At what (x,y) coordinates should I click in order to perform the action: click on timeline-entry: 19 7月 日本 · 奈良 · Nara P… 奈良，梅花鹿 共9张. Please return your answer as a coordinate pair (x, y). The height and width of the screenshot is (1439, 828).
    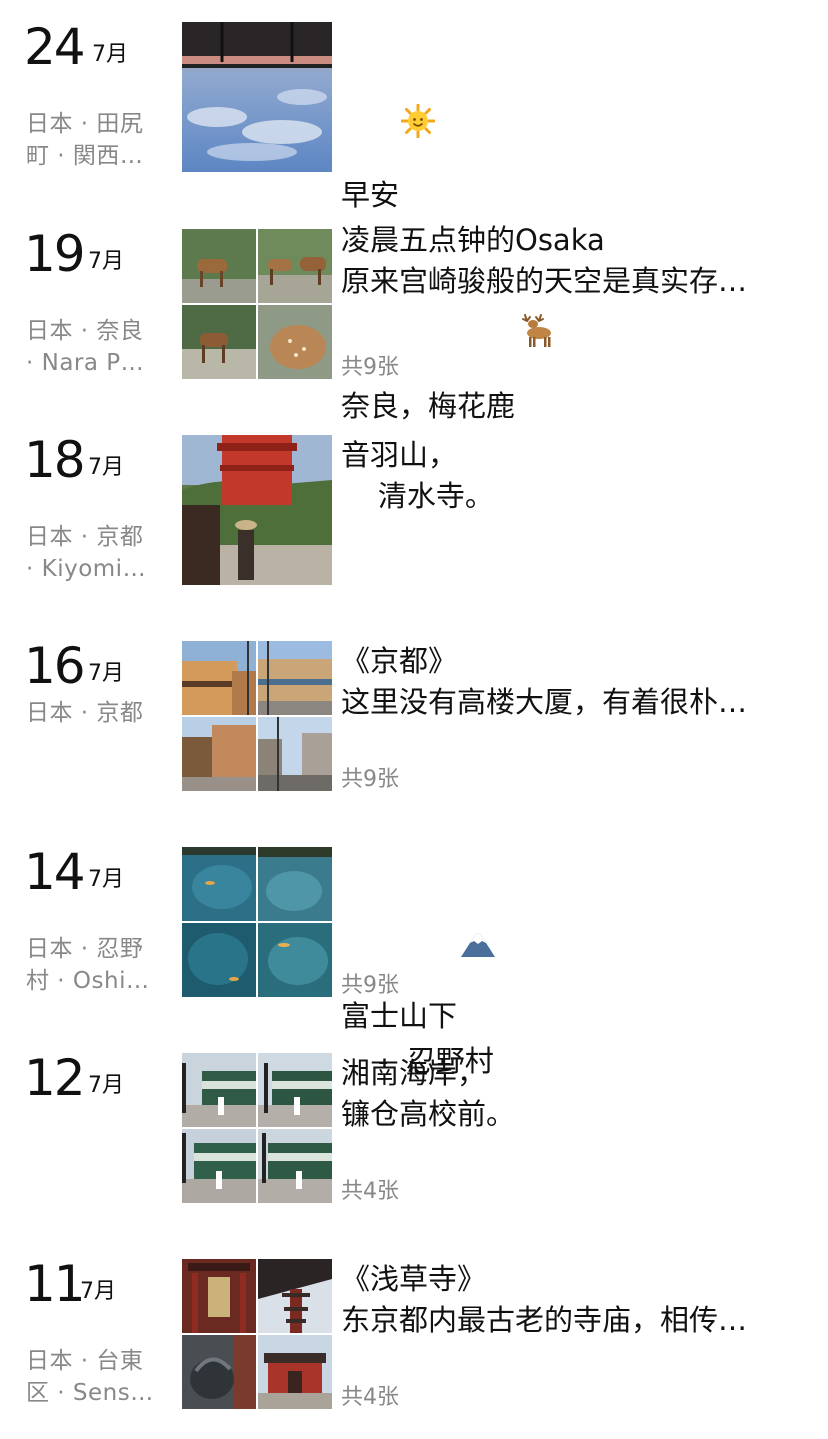
    Looking at the image, I should click on (414, 324).